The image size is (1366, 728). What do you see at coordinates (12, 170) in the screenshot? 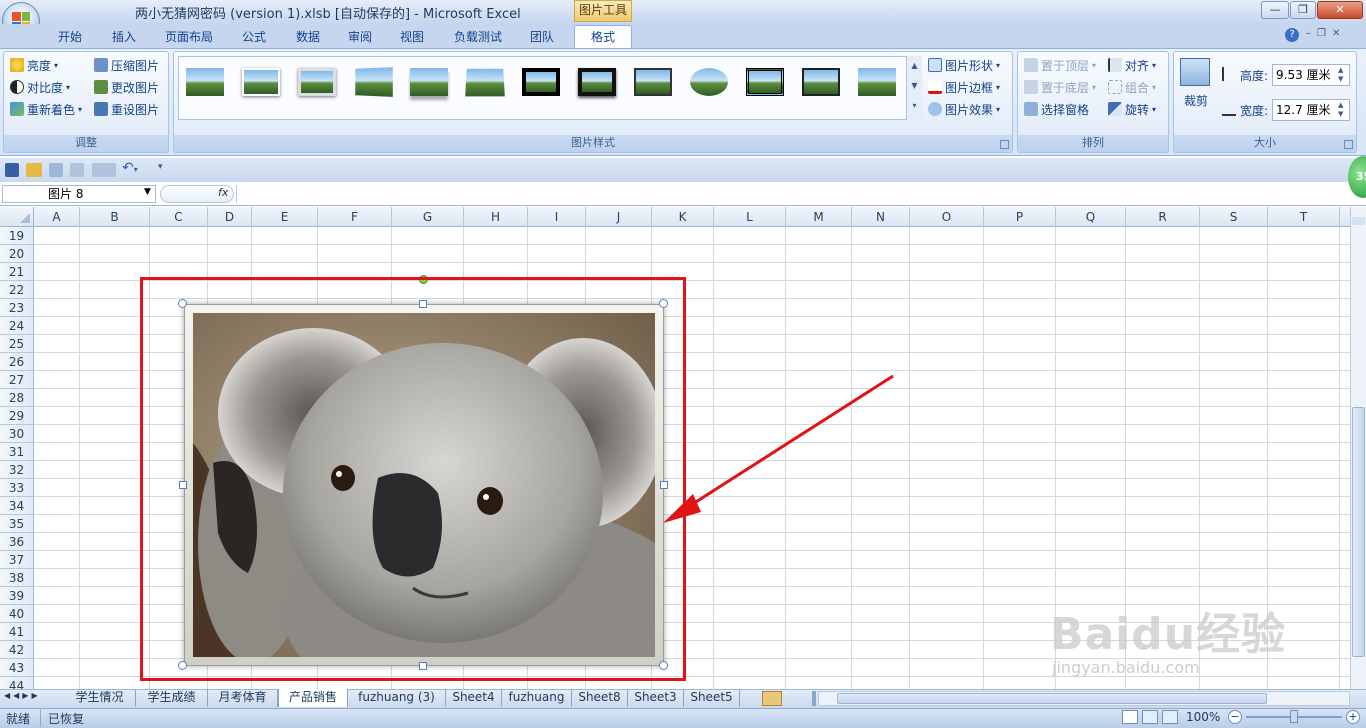
I see `save-icon` at bounding box center [12, 170].